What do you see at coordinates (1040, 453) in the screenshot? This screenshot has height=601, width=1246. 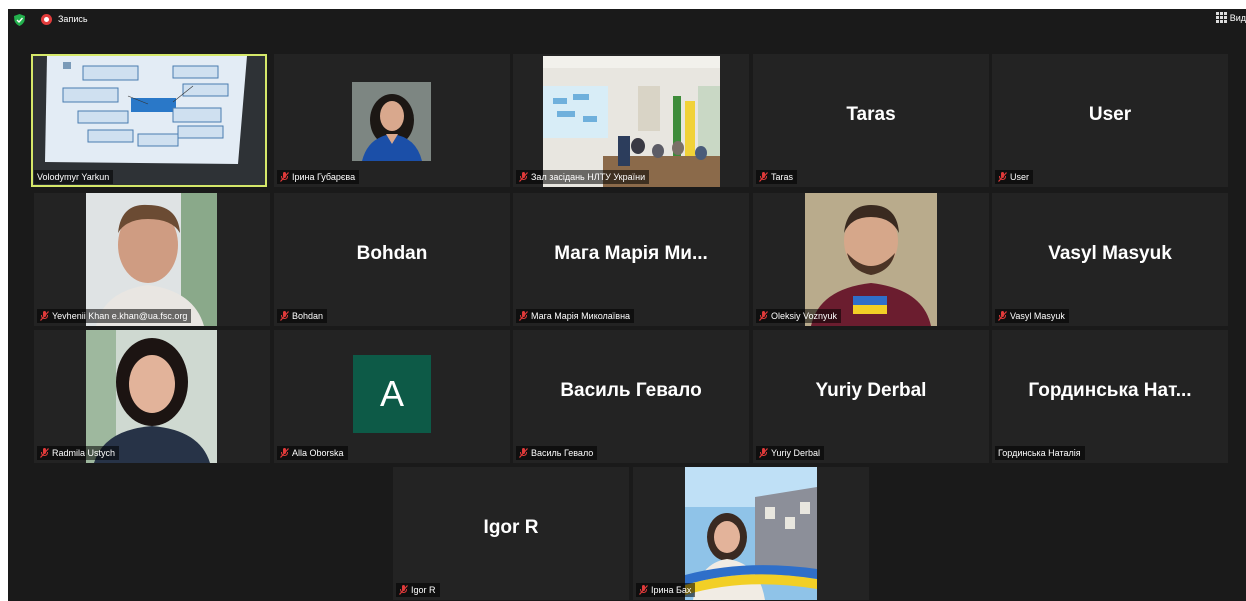 I see `participant-name-label: Гординська Наталія` at bounding box center [1040, 453].